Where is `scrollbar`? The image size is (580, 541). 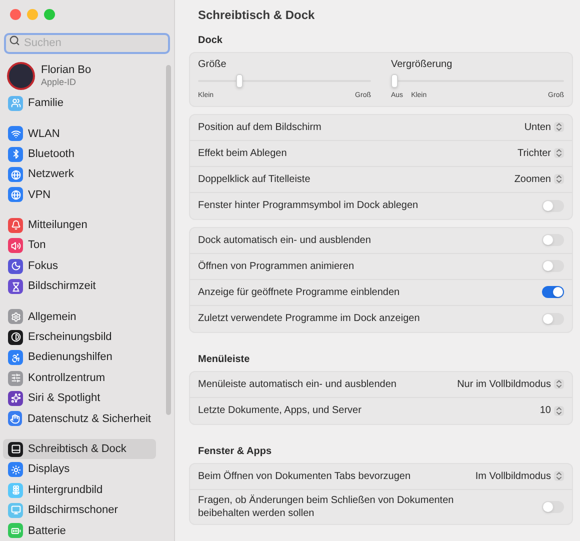
scrollbar is located at coordinates (168, 240).